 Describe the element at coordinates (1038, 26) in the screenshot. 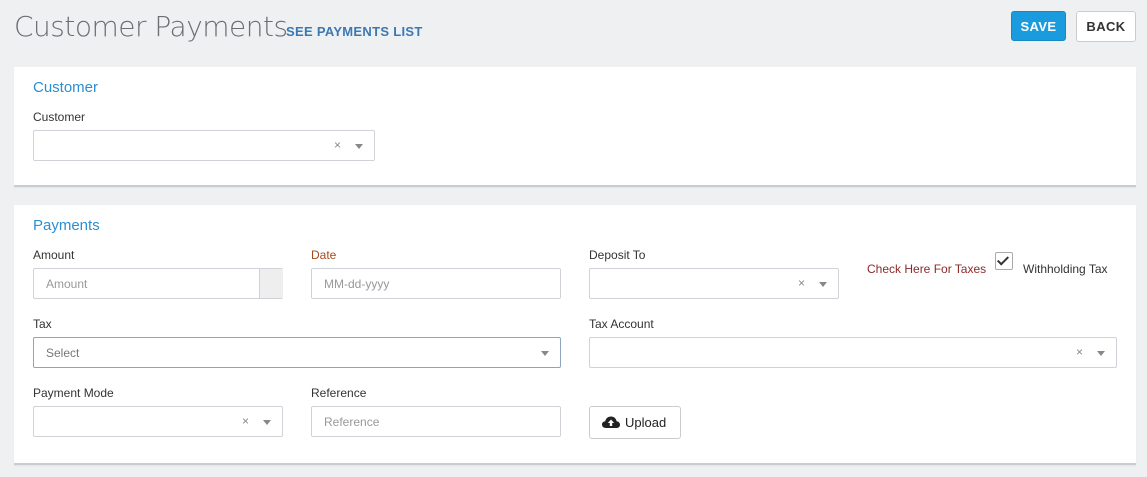

I see `save-button: SAVE` at that location.